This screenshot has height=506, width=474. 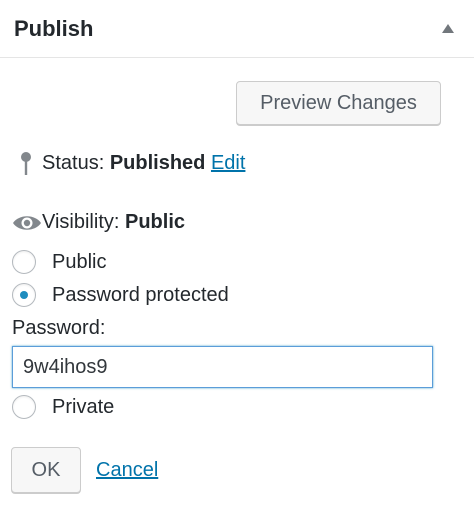 What do you see at coordinates (338, 103) in the screenshot?
I see `preview-changes-button: Preview Changes` at bounding box center [338, 103].